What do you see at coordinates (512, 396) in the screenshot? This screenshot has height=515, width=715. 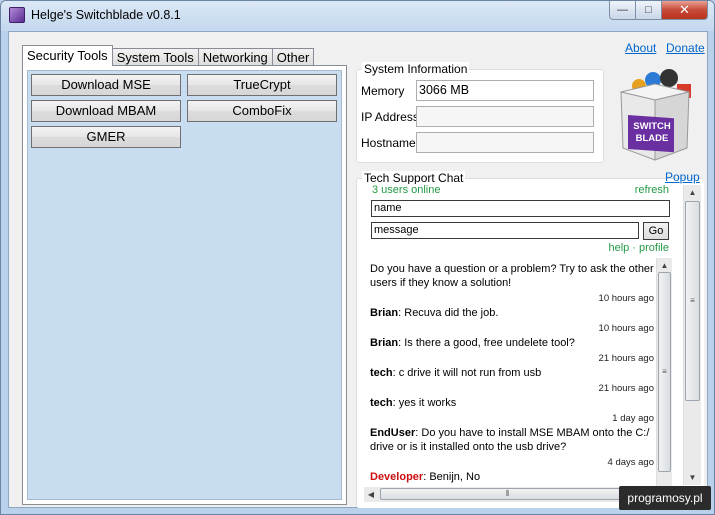 I see `chat-message: 21 hours ago tech: yes it works` at bounding box center [512, 396].